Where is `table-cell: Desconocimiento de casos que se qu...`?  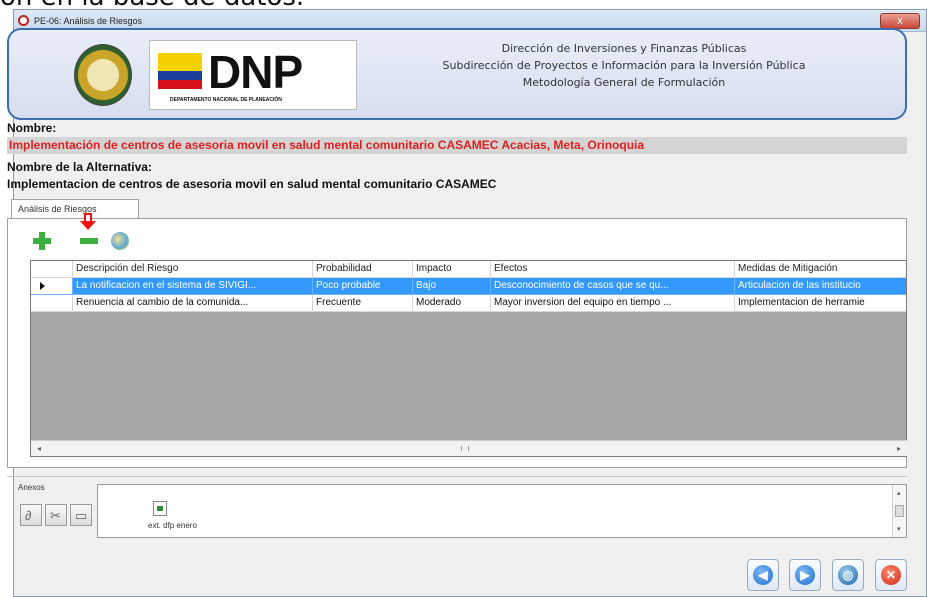
table-cell: Desconocimiento de casos que se qu... is located at coordinates (613, 286).